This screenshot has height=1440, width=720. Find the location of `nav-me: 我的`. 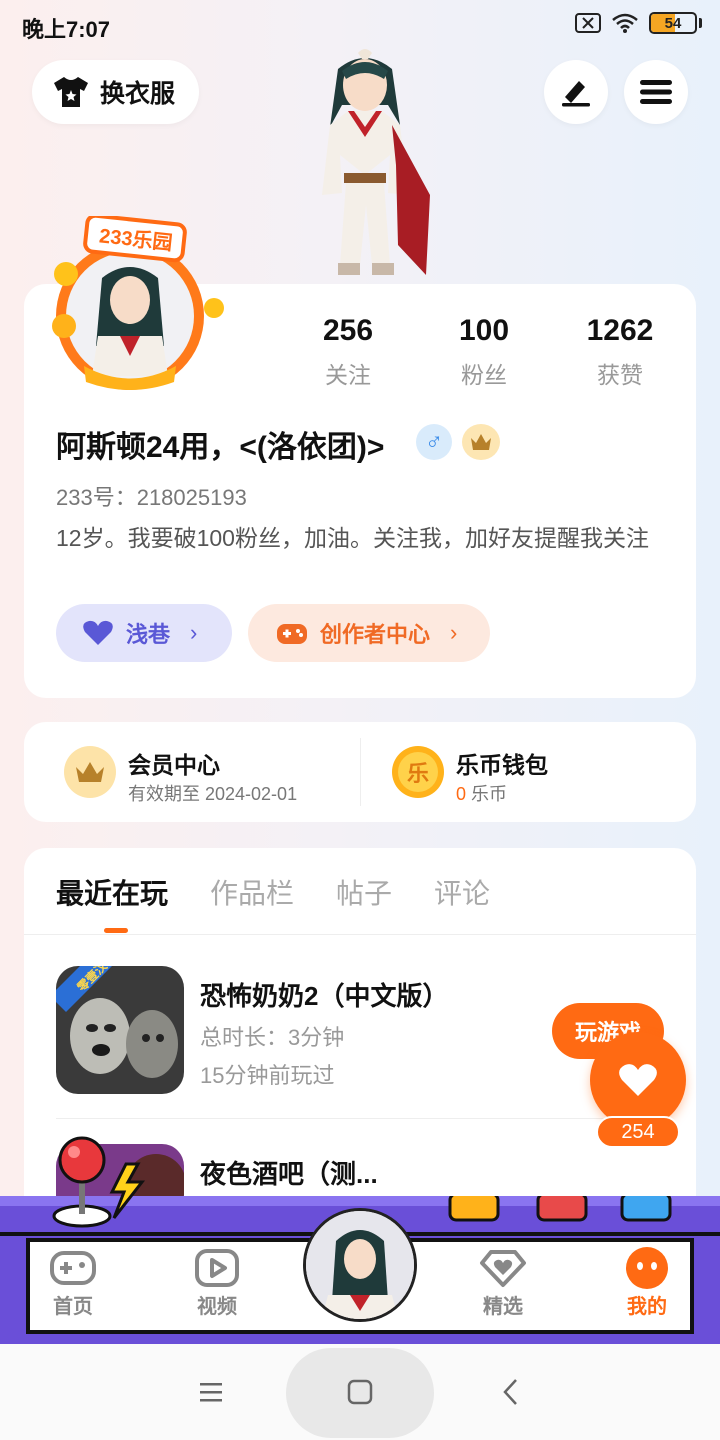

nav-me: 我的 is located at coordinates (647, 1282).